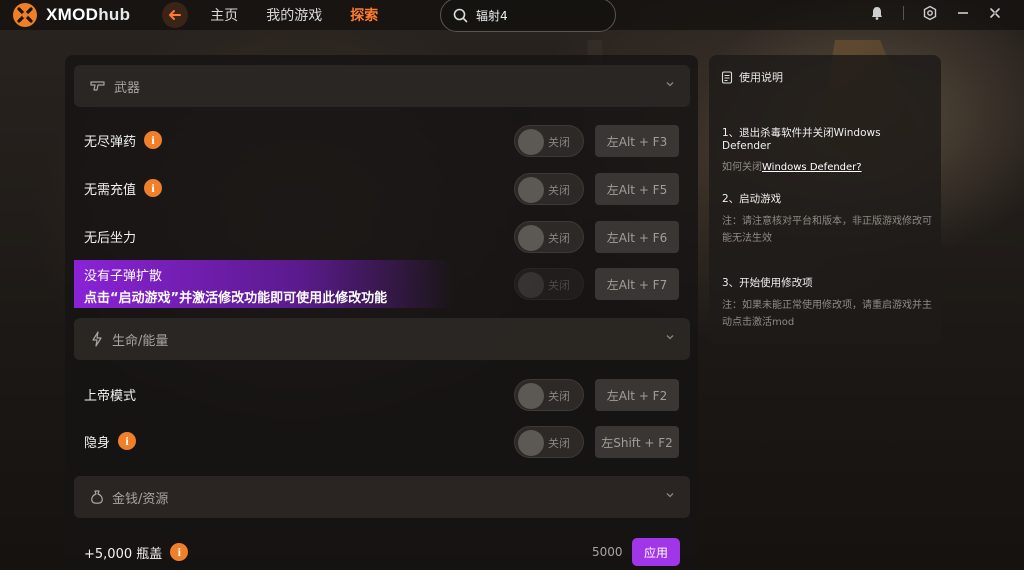 Image resolution: width=1024 pixels, height=570 pixels. I want to click on mod-row-bottlecaps: +5,000 瓶盖 i 5000 应用, so click(382, 551).